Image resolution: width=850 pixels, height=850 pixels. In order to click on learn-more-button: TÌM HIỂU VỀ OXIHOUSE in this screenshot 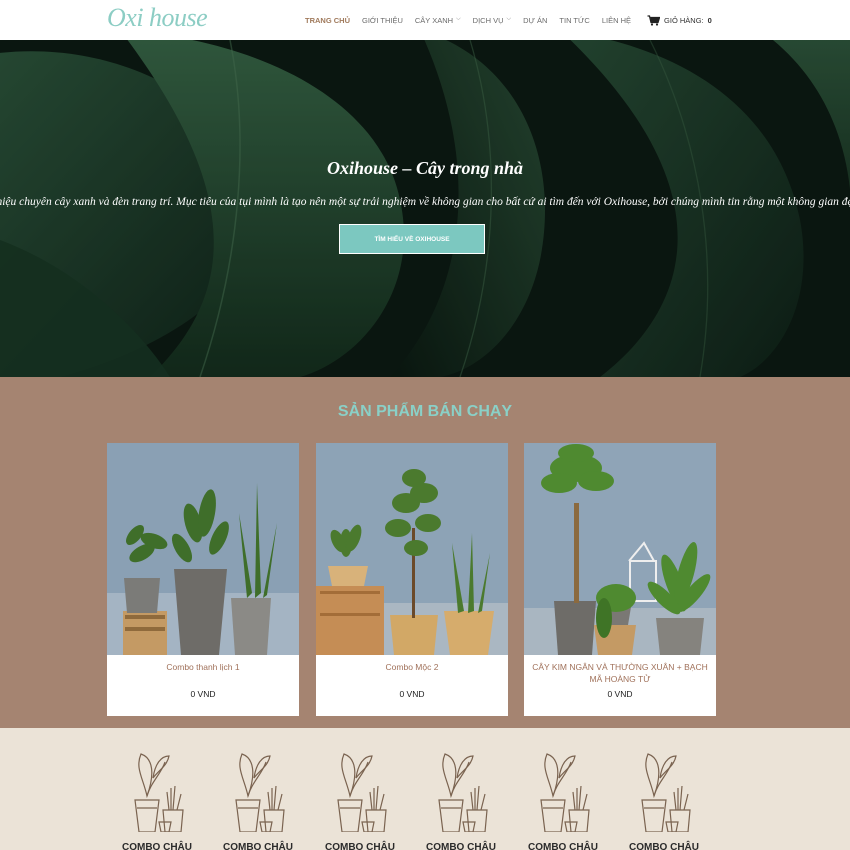, I will do `click(412, 239)`.